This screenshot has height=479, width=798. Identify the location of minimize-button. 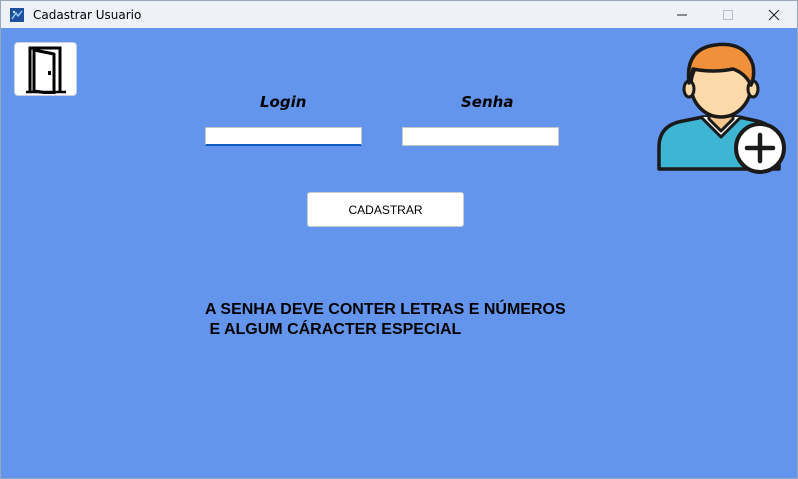
(682, 14).